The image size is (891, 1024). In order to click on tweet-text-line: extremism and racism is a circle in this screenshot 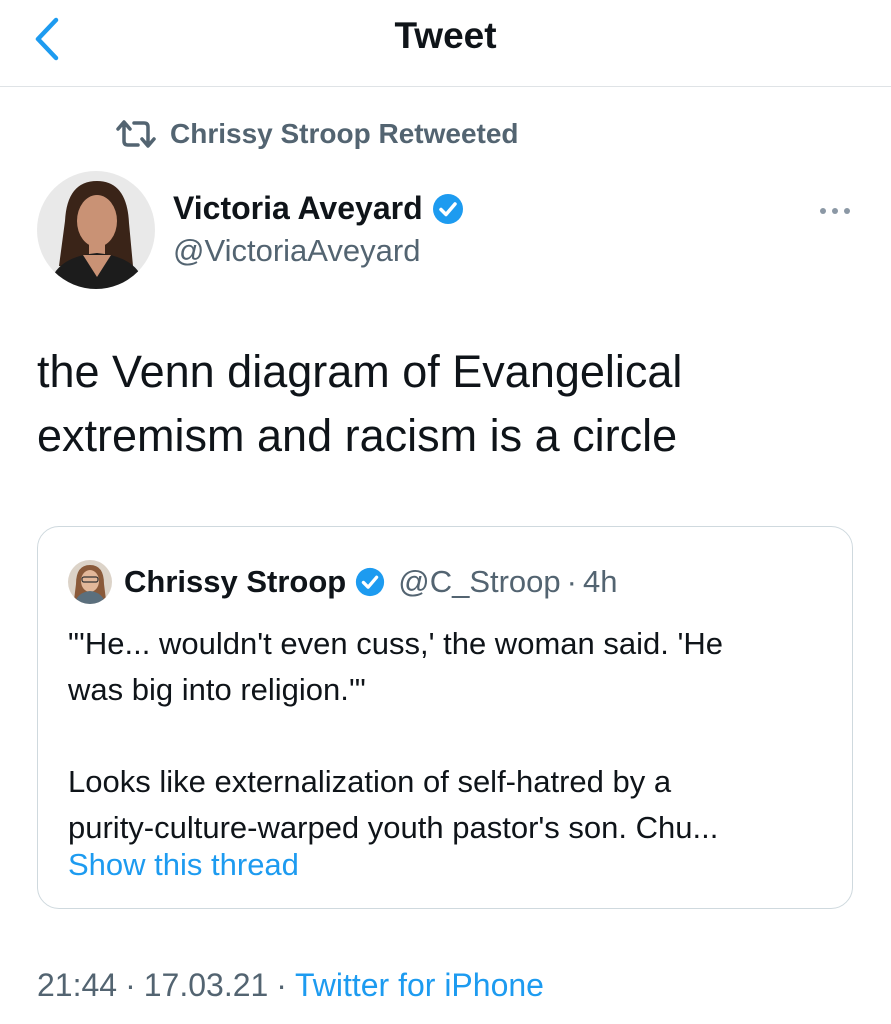, I will do `click(357, 435)`.